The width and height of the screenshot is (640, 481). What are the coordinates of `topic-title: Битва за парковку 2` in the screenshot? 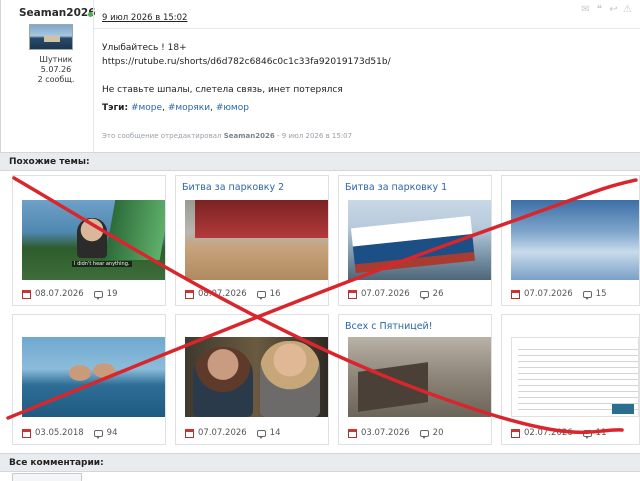 It's located at (233, 187).